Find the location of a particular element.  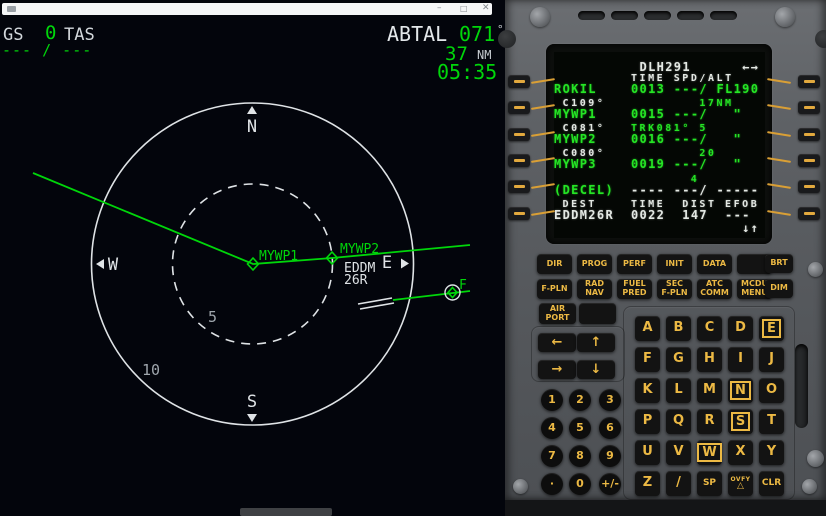

key-2: 2 is located at coordinates (580, 400).